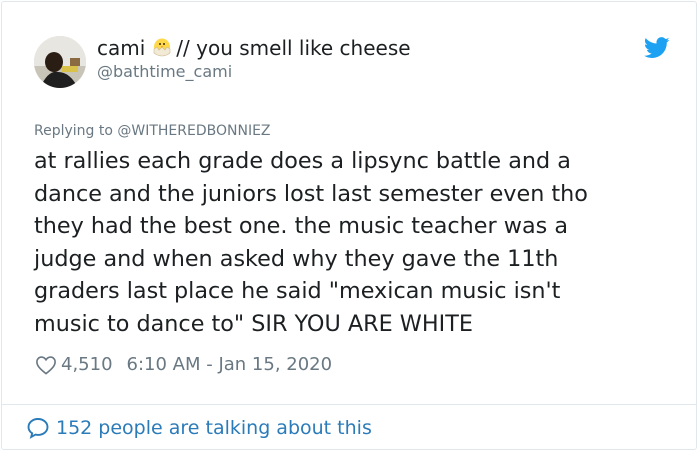  Describe the element at coordinates (164, 72) in the screenshot. I see `author-handle: @bathtime_cami` at that location.